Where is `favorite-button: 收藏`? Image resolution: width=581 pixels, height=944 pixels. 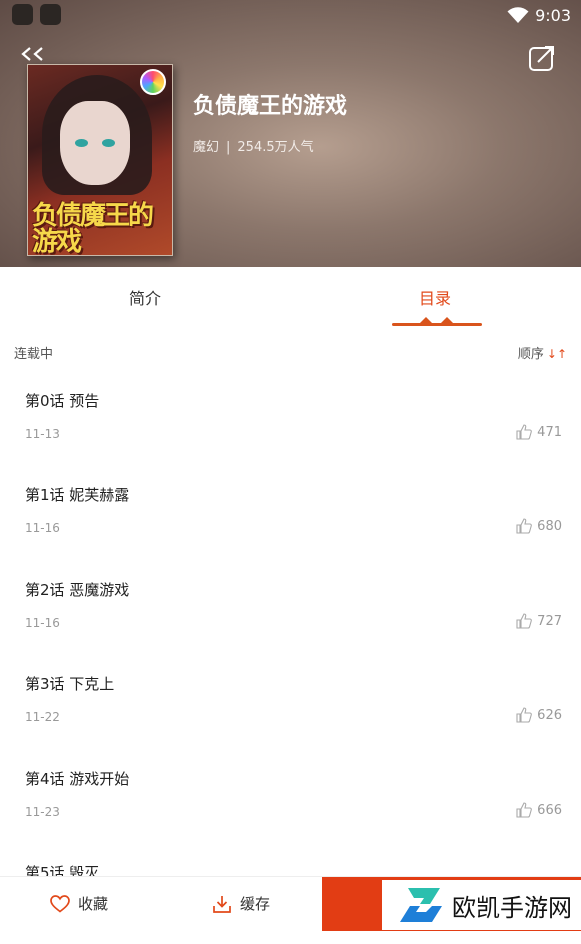
favorite-button: 收藏 is located at coordinates (79, 903).